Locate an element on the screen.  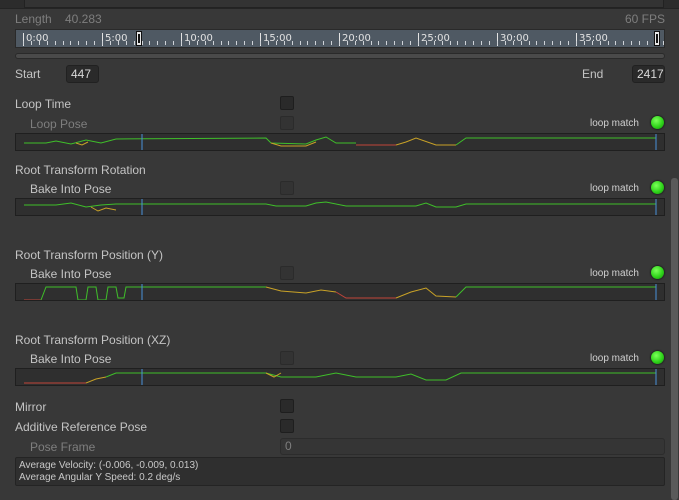
rotation-curve is located at coordinates (340, 207).